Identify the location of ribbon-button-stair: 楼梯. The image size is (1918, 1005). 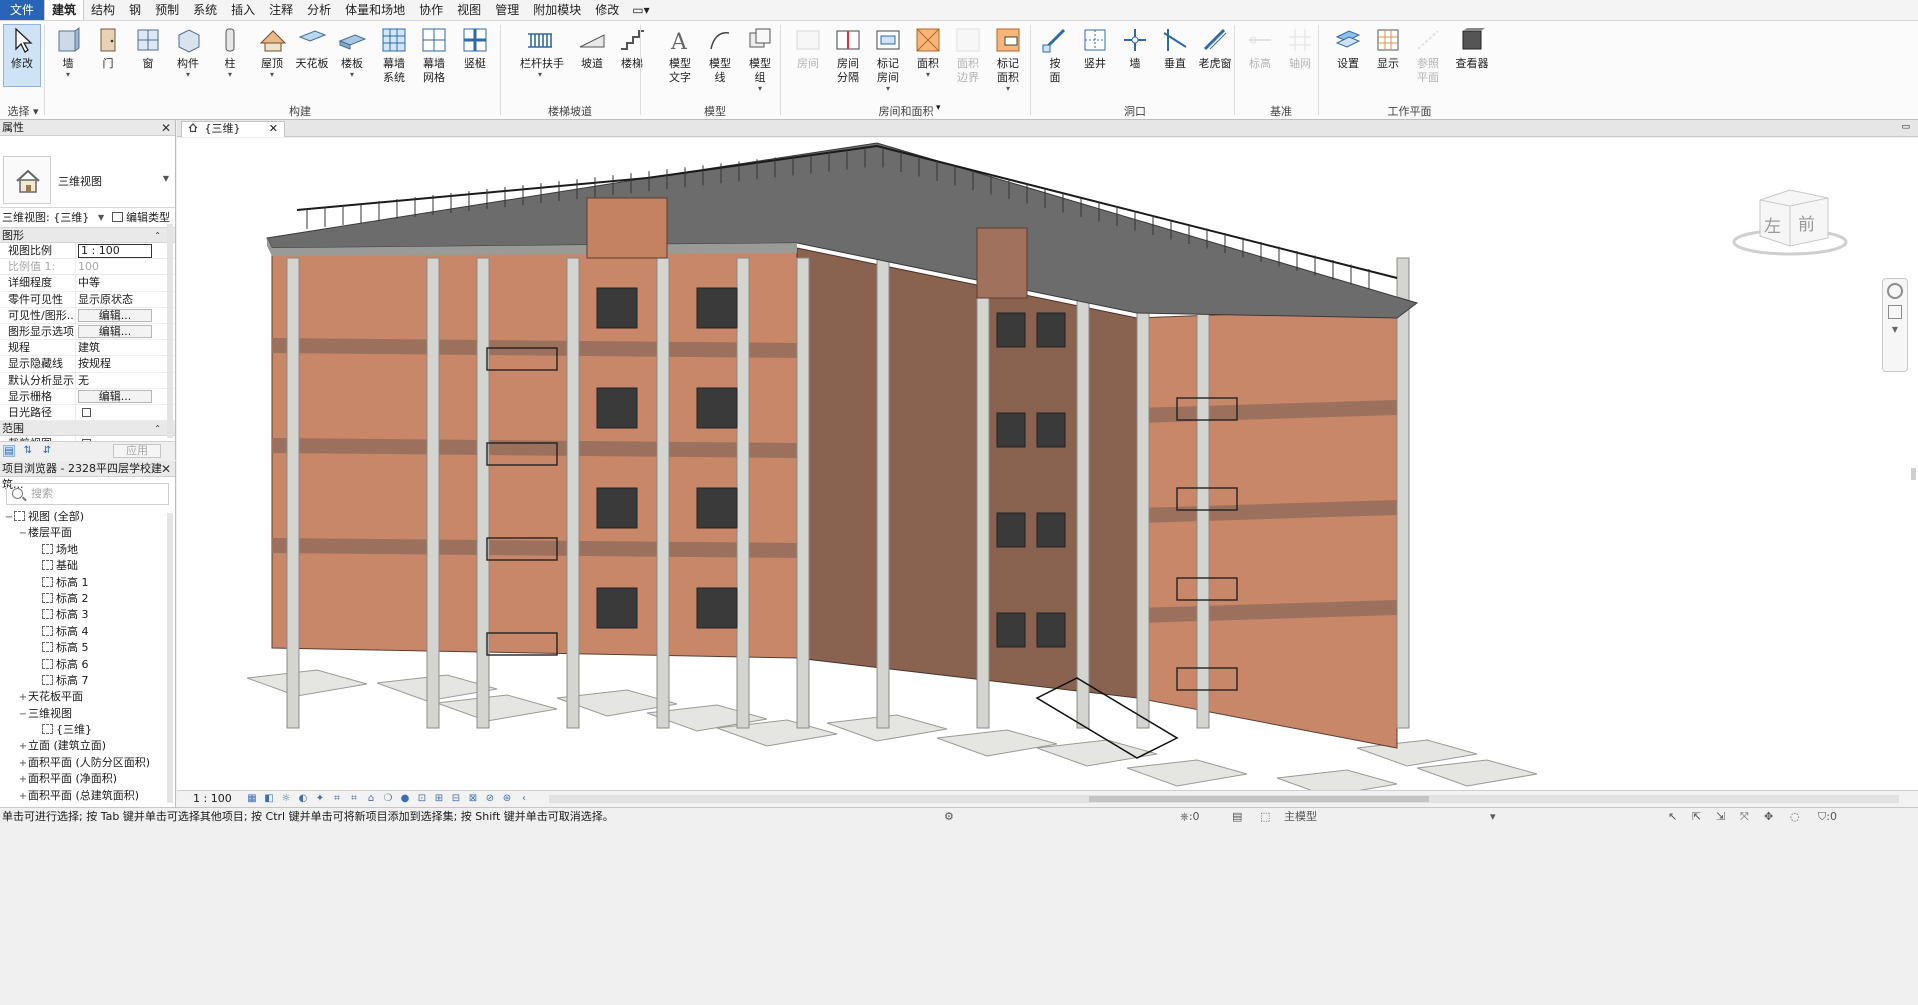
(632, 48).